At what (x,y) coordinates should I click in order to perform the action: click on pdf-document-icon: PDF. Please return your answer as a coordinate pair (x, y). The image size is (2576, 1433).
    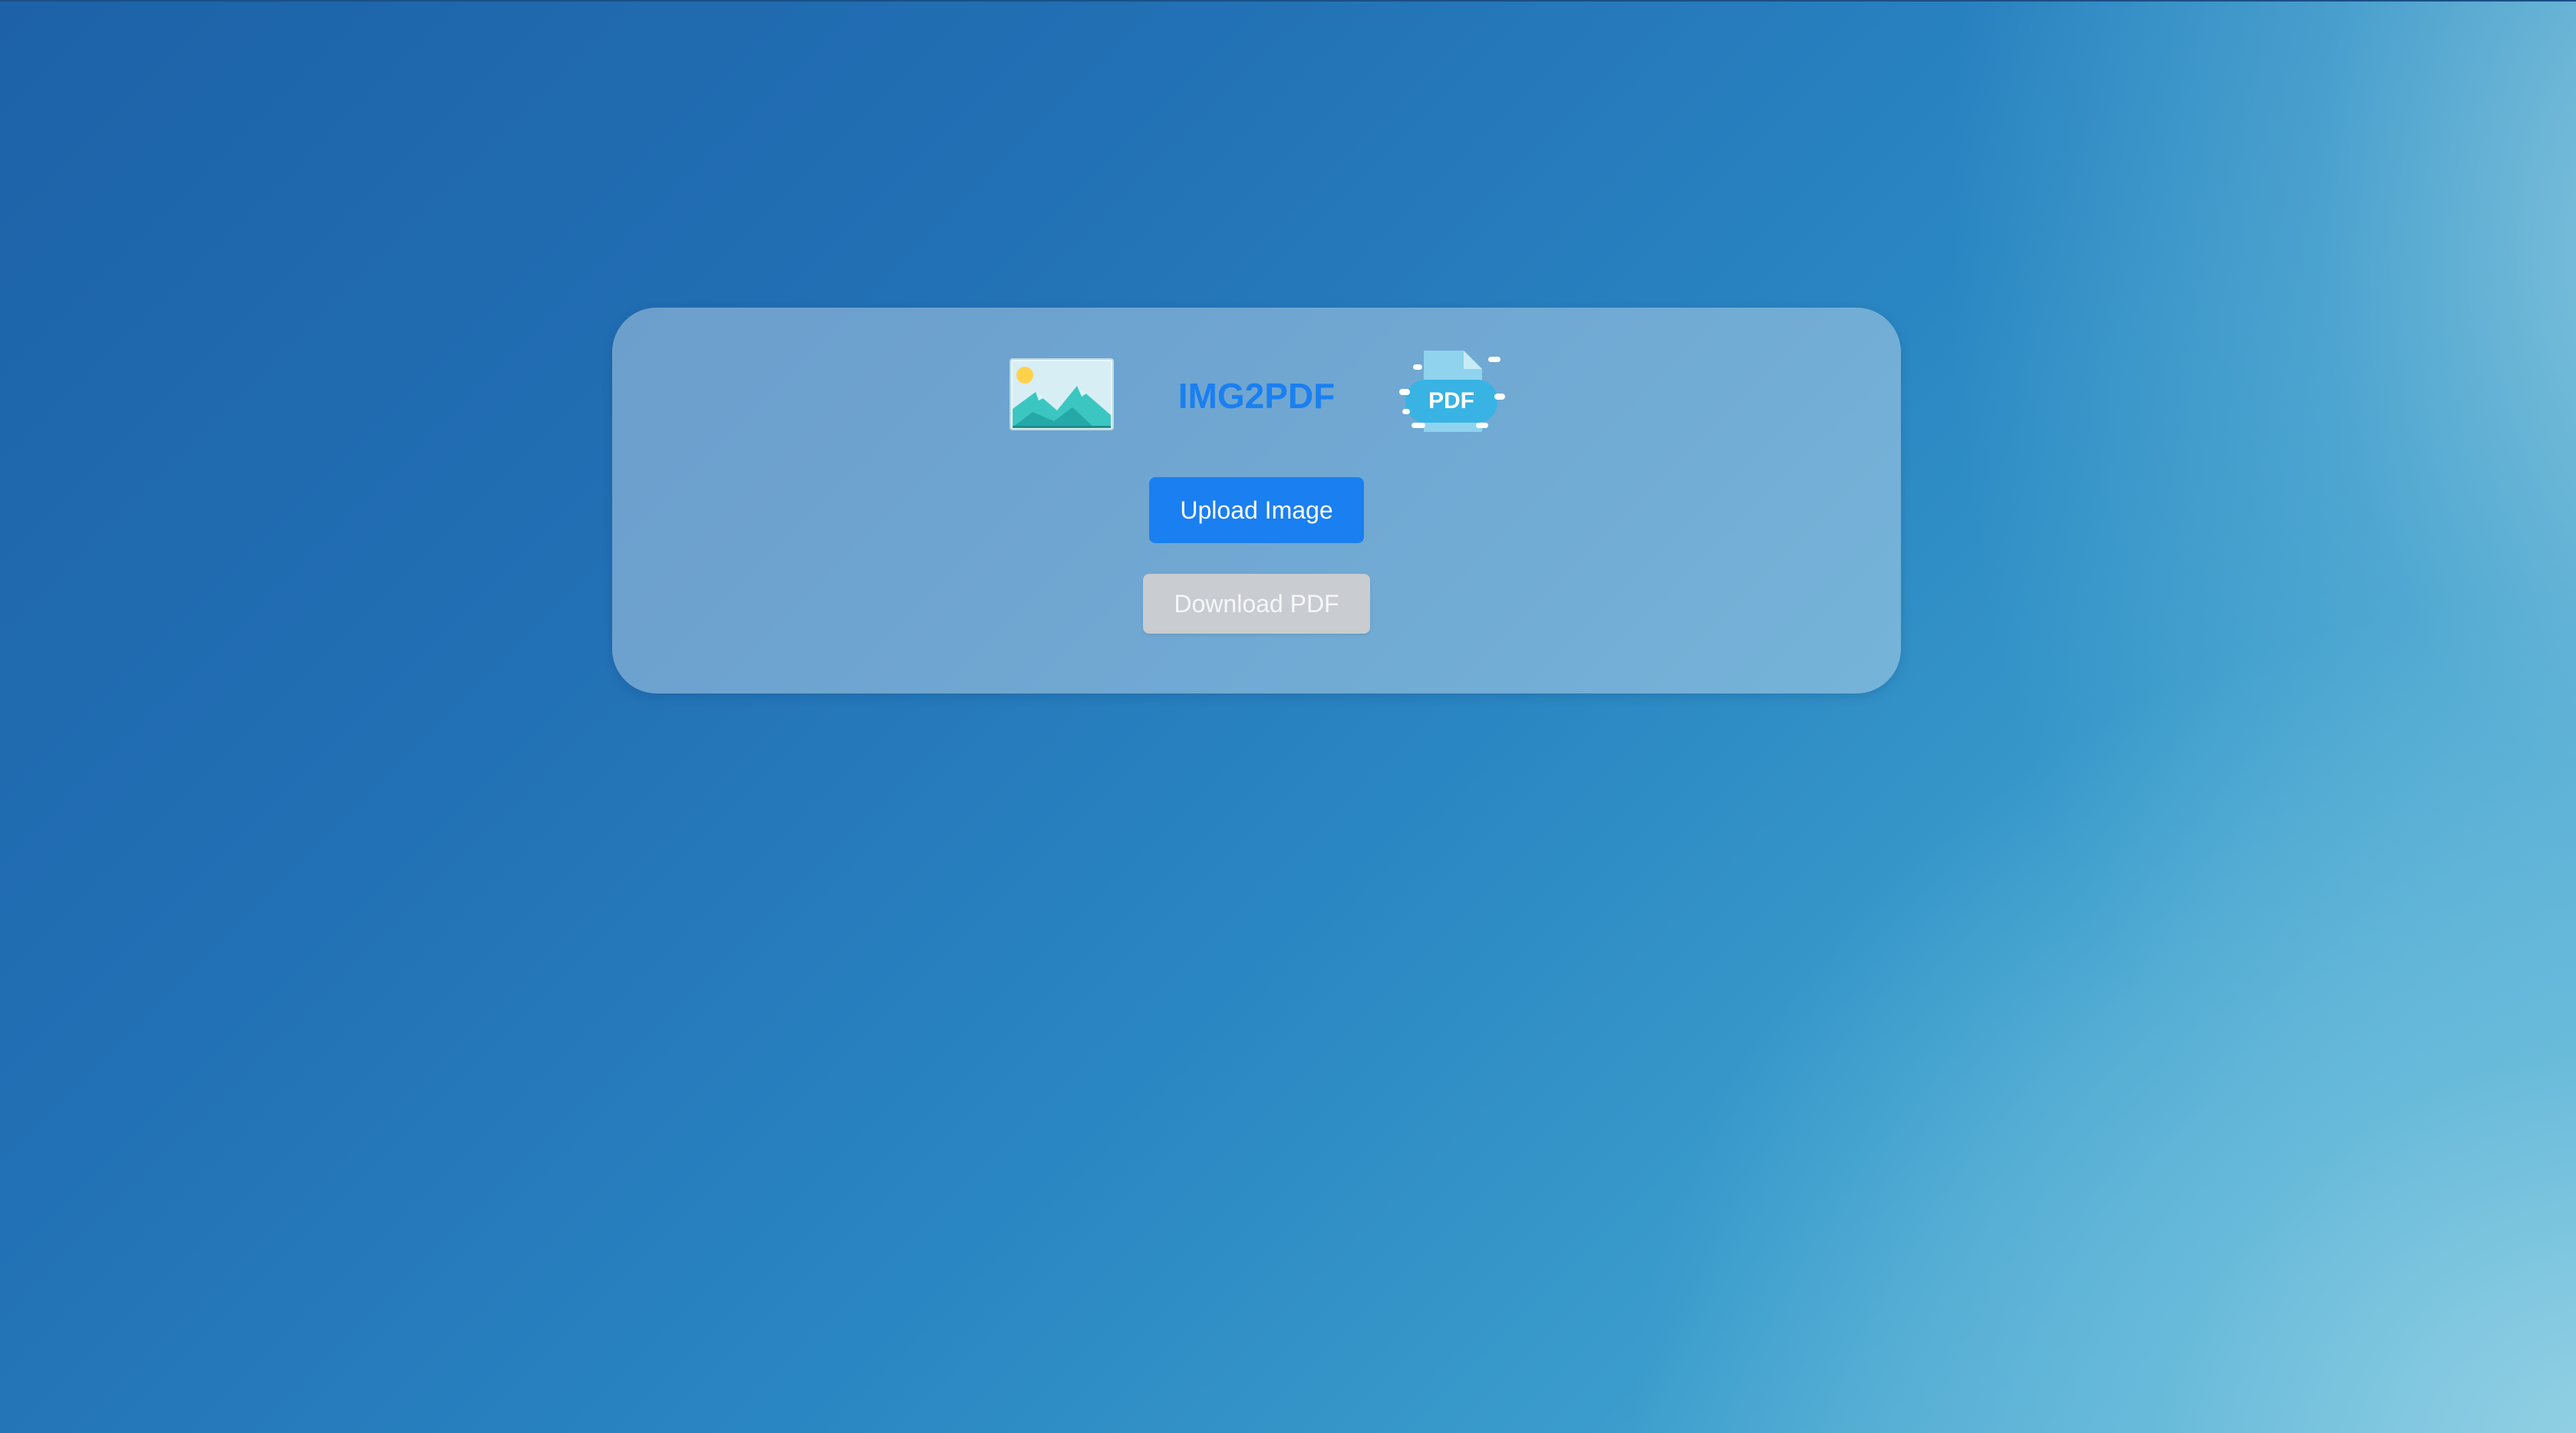
    Looking at the image, I should click on (1452, 391).